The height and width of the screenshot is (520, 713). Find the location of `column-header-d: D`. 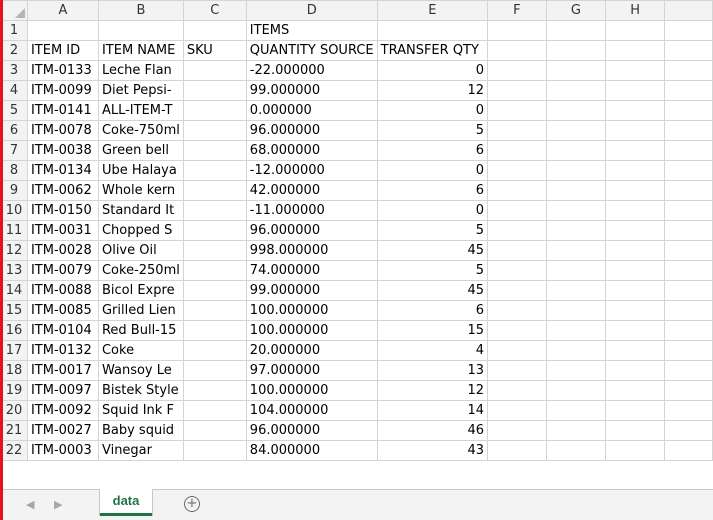

column-header-d: D is located at coordinates (311, 10).